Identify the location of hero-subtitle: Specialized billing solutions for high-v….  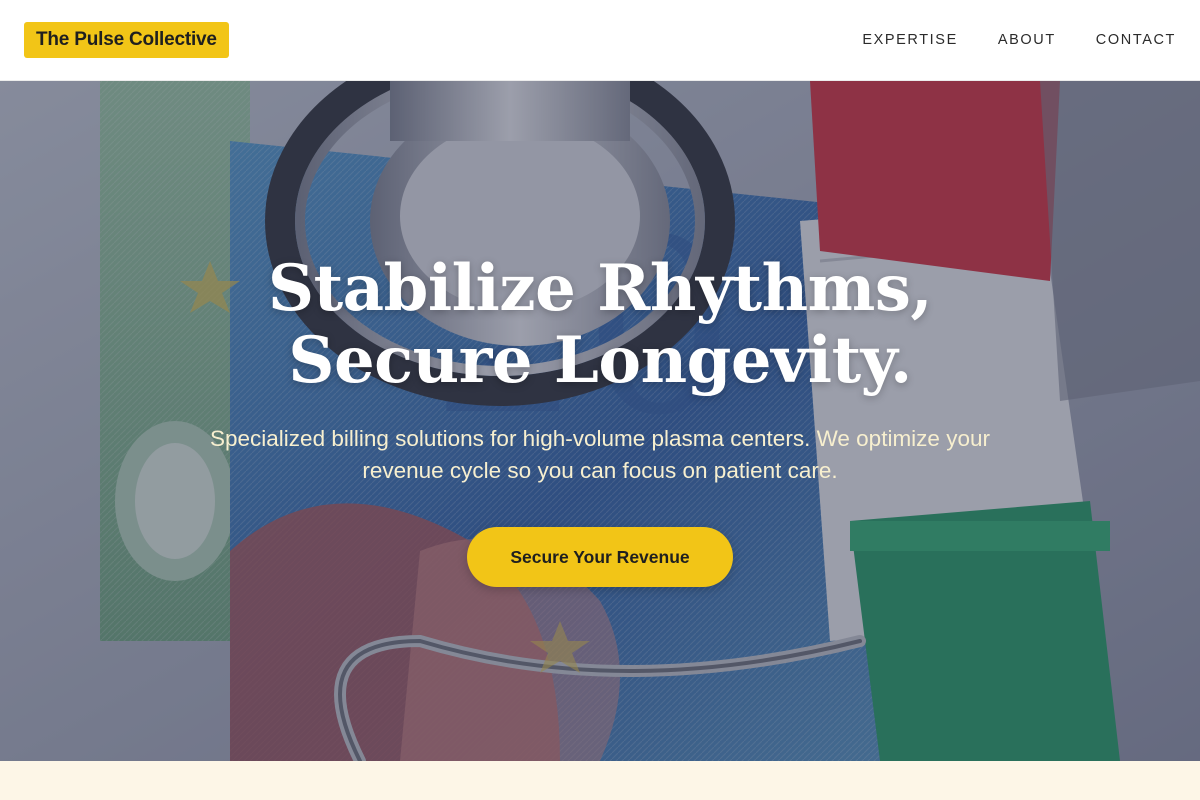
(600, 454).